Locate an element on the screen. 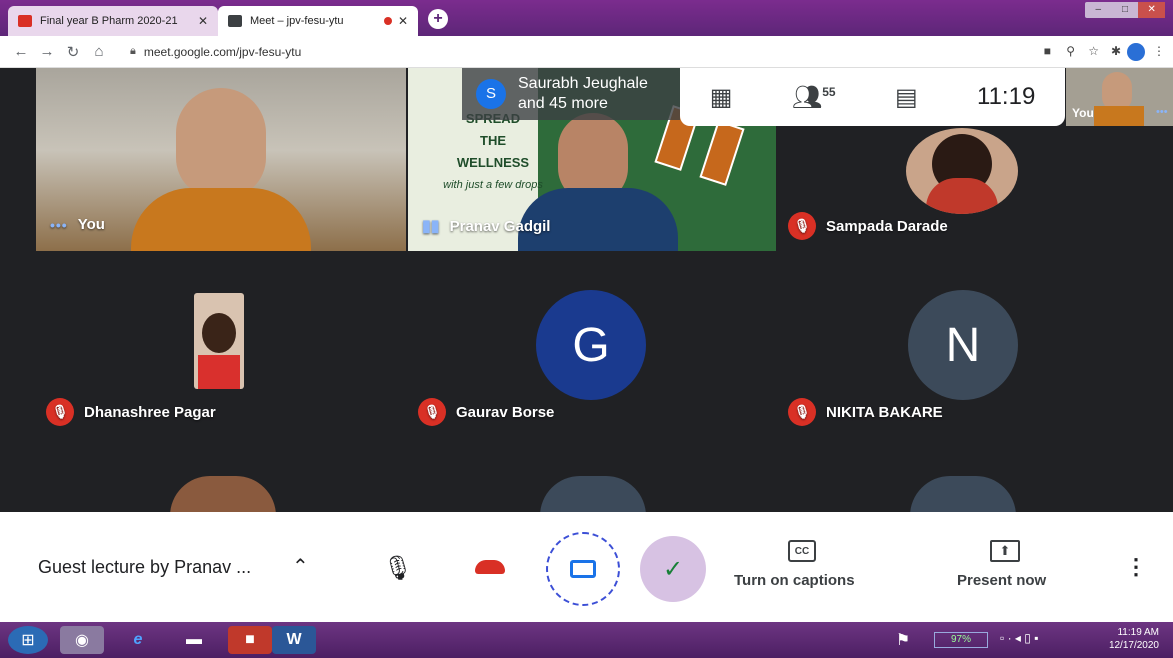 The width and height of the screenshot is (1173, 658). speaker-more: and 45 more is located at coordinates (563, 103).